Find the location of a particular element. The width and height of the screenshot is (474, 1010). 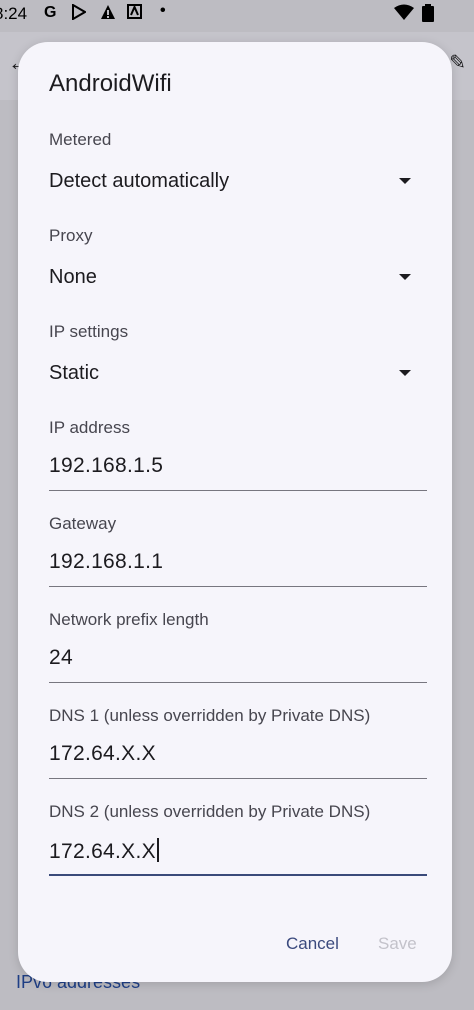

play-store-icon is located at coordinates (79, 14).